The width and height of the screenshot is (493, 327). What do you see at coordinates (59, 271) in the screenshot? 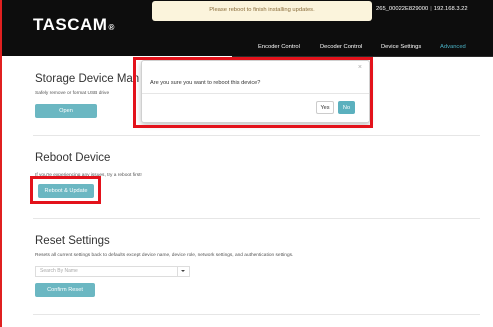
I see `select-placeholder: Search By Name` at bounding box center [59, 271].